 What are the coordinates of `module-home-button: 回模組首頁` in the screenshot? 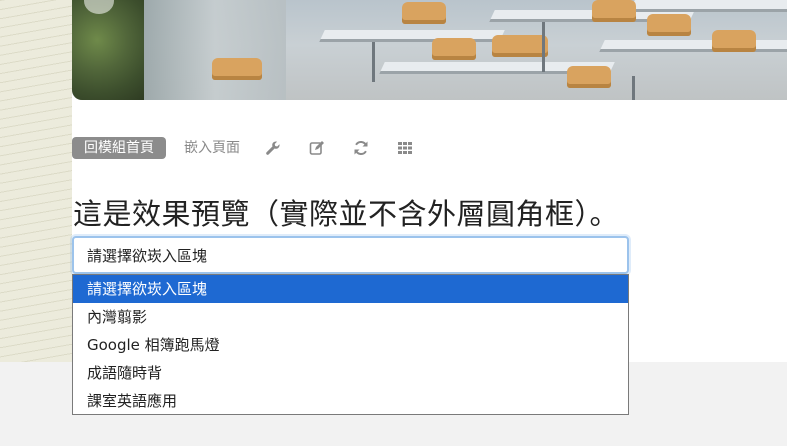 It's located at (119, 148).